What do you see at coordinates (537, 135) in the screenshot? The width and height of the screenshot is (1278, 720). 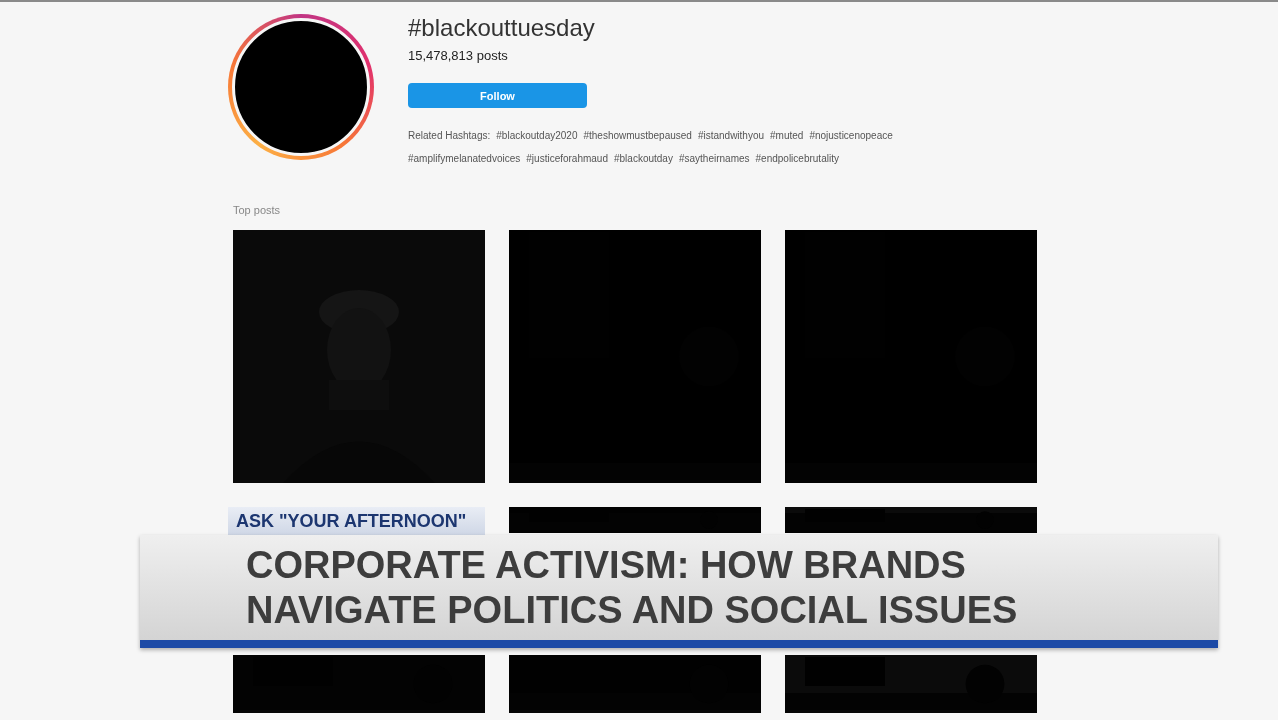 I see `hashtag-link: #blackoutday2020` at bounding box center [537, 135].